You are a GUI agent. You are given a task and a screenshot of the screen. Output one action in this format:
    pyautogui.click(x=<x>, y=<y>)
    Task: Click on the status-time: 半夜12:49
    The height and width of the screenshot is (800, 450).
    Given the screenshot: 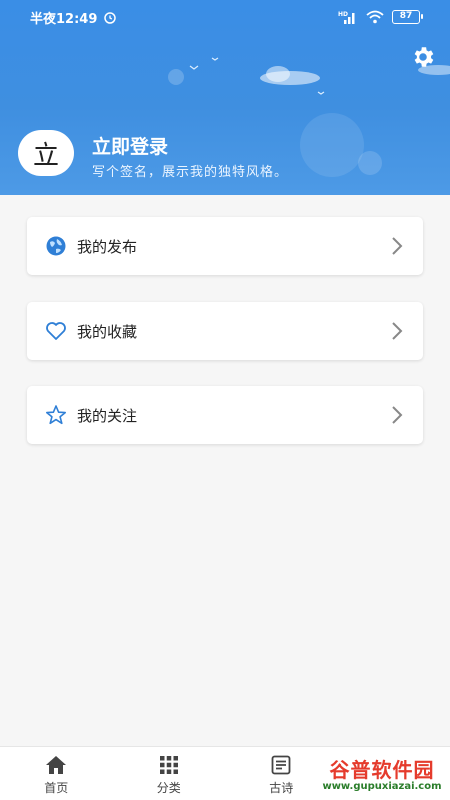 What is the action you would take?
    pyautogui.click(x=73, y=17)
    